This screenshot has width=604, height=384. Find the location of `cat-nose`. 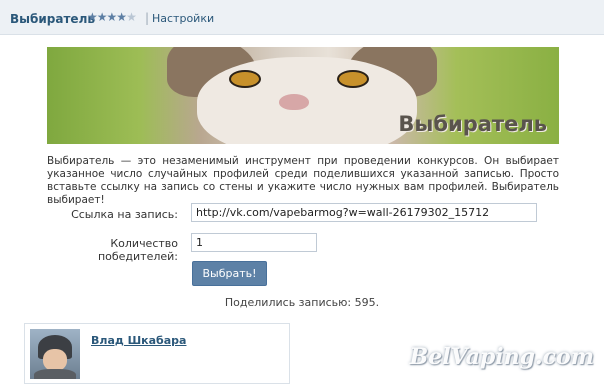

cat-nose is located at coordinates (294, 102).